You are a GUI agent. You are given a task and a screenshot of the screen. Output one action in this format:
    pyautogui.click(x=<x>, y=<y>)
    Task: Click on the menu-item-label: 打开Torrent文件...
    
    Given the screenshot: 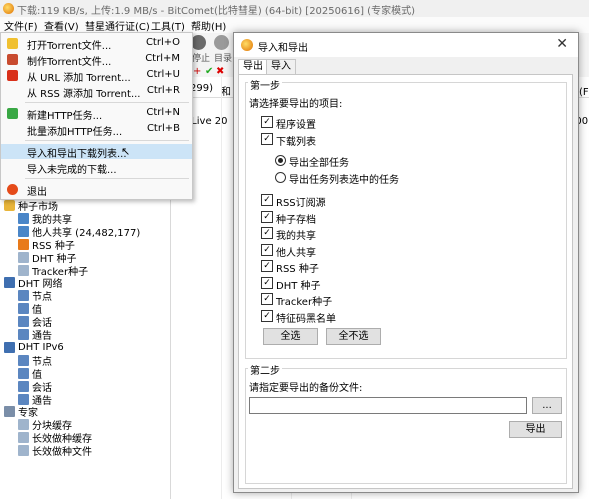 What is the action you would take?
    pyautogui.click(x=69, y=46)
    